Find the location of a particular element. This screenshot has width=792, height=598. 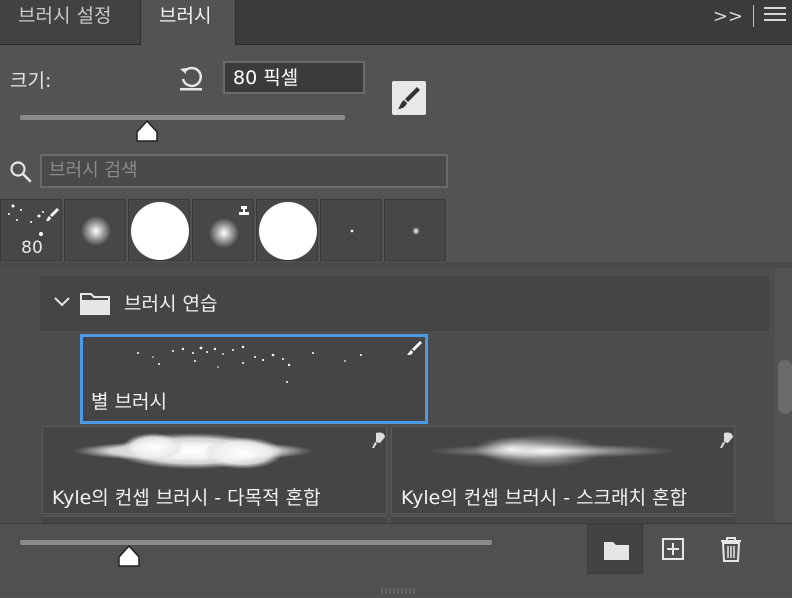

search-icon is located at coordinates (21, 172).